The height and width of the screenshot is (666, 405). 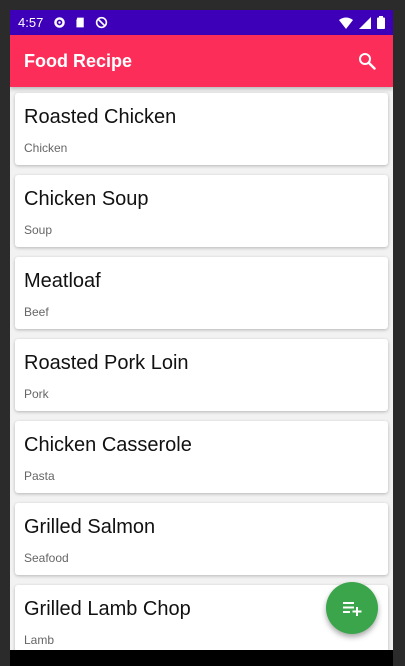 What do you see at coordinates (39, 640) in the screenshot?
I see `recipe-category: Lamb` at bounding box center [39, 640].